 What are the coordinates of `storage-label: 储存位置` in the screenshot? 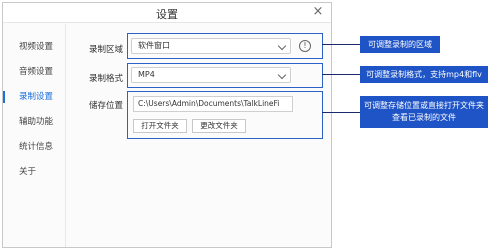 It's located at (106, 106).